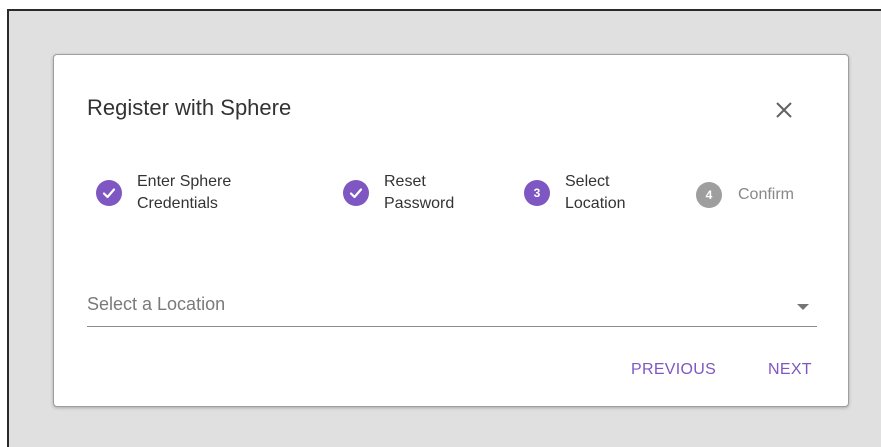 The width and height of the screenshot is (881, 447). I want to click on step-label: Enter Sphere Credentials, so click(184, 192).